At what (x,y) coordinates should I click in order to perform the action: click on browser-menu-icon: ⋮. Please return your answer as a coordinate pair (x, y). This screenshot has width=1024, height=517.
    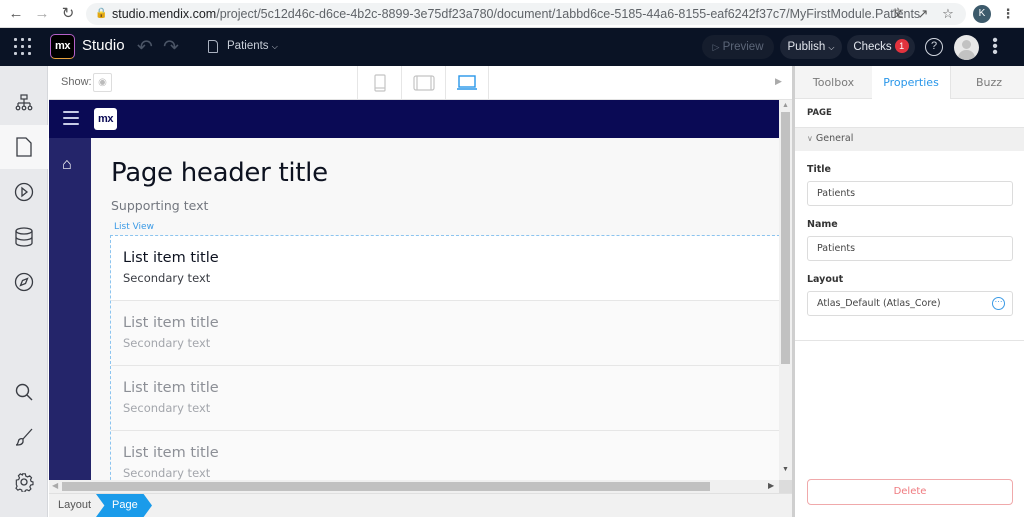
    Looking at the image, I should click on (1008, 14).